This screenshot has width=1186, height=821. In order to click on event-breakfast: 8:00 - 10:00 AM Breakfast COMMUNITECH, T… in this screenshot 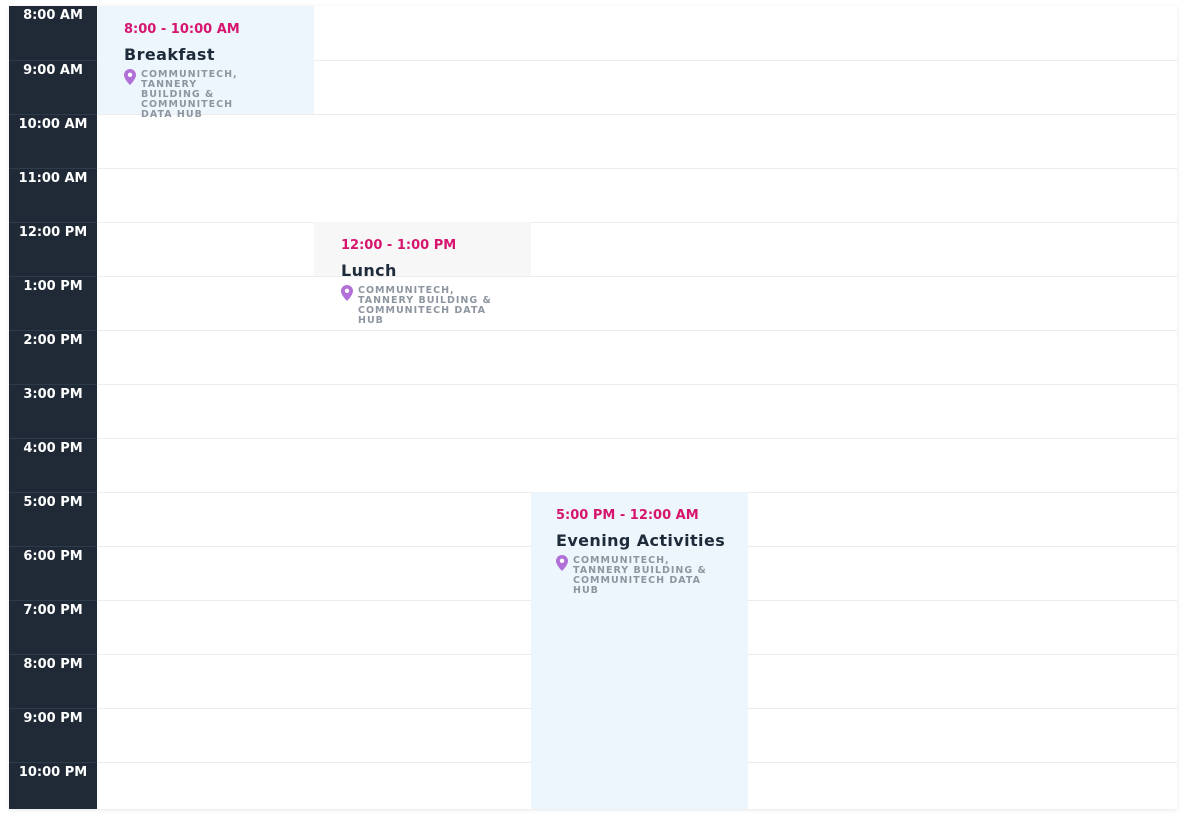, I will do `click(205, 63)`.